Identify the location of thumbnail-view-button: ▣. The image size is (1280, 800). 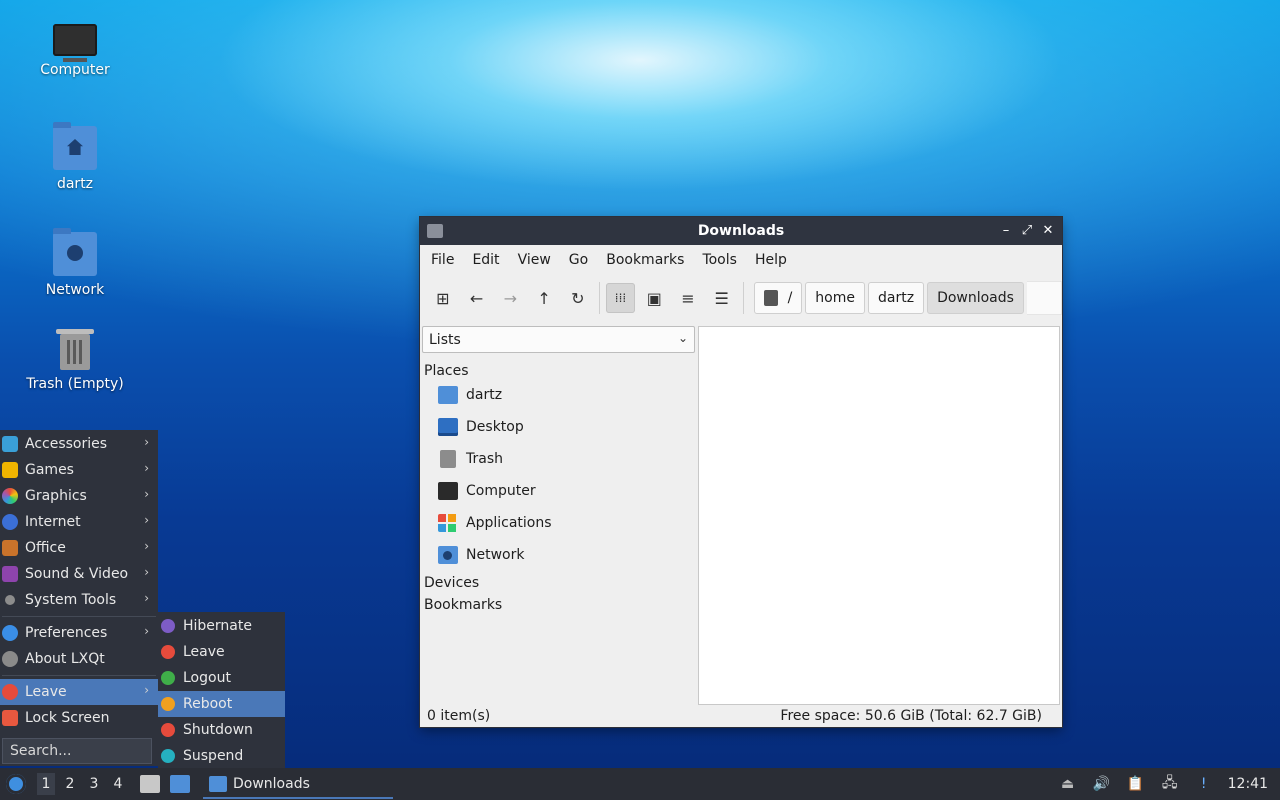
(654, 298).